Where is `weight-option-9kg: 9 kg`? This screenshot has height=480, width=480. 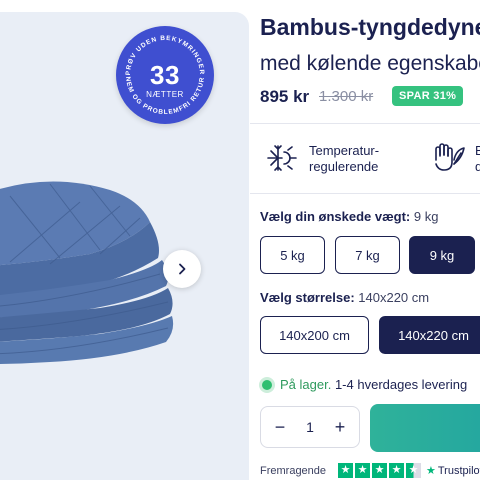 weight-option-9kg: 9 kg is located at coordinates (442, 255).